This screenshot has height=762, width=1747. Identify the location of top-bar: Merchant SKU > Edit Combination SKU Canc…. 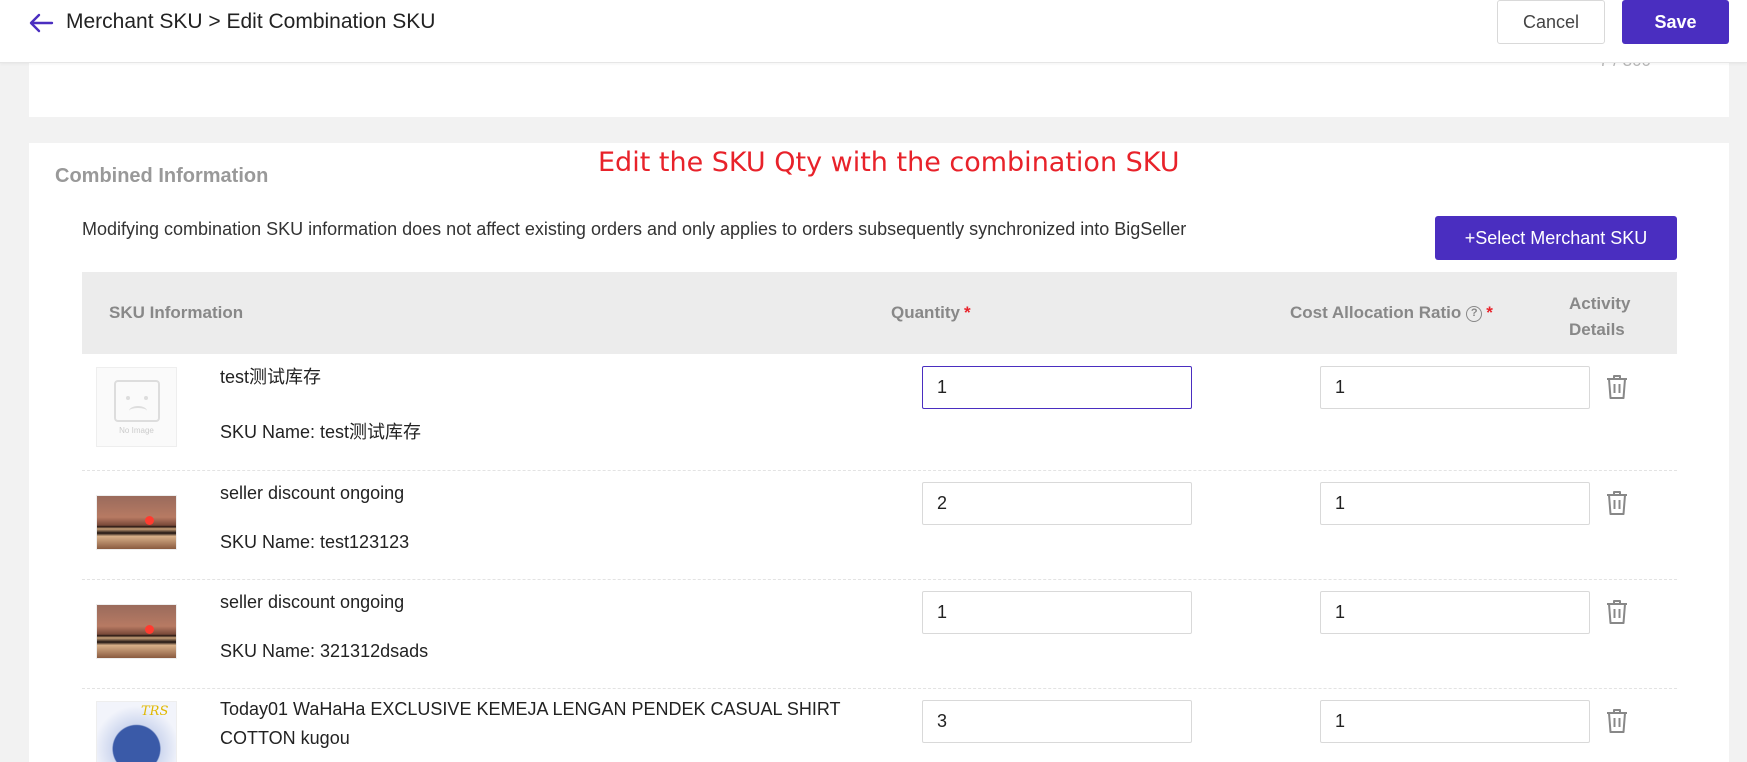
(873, 31).